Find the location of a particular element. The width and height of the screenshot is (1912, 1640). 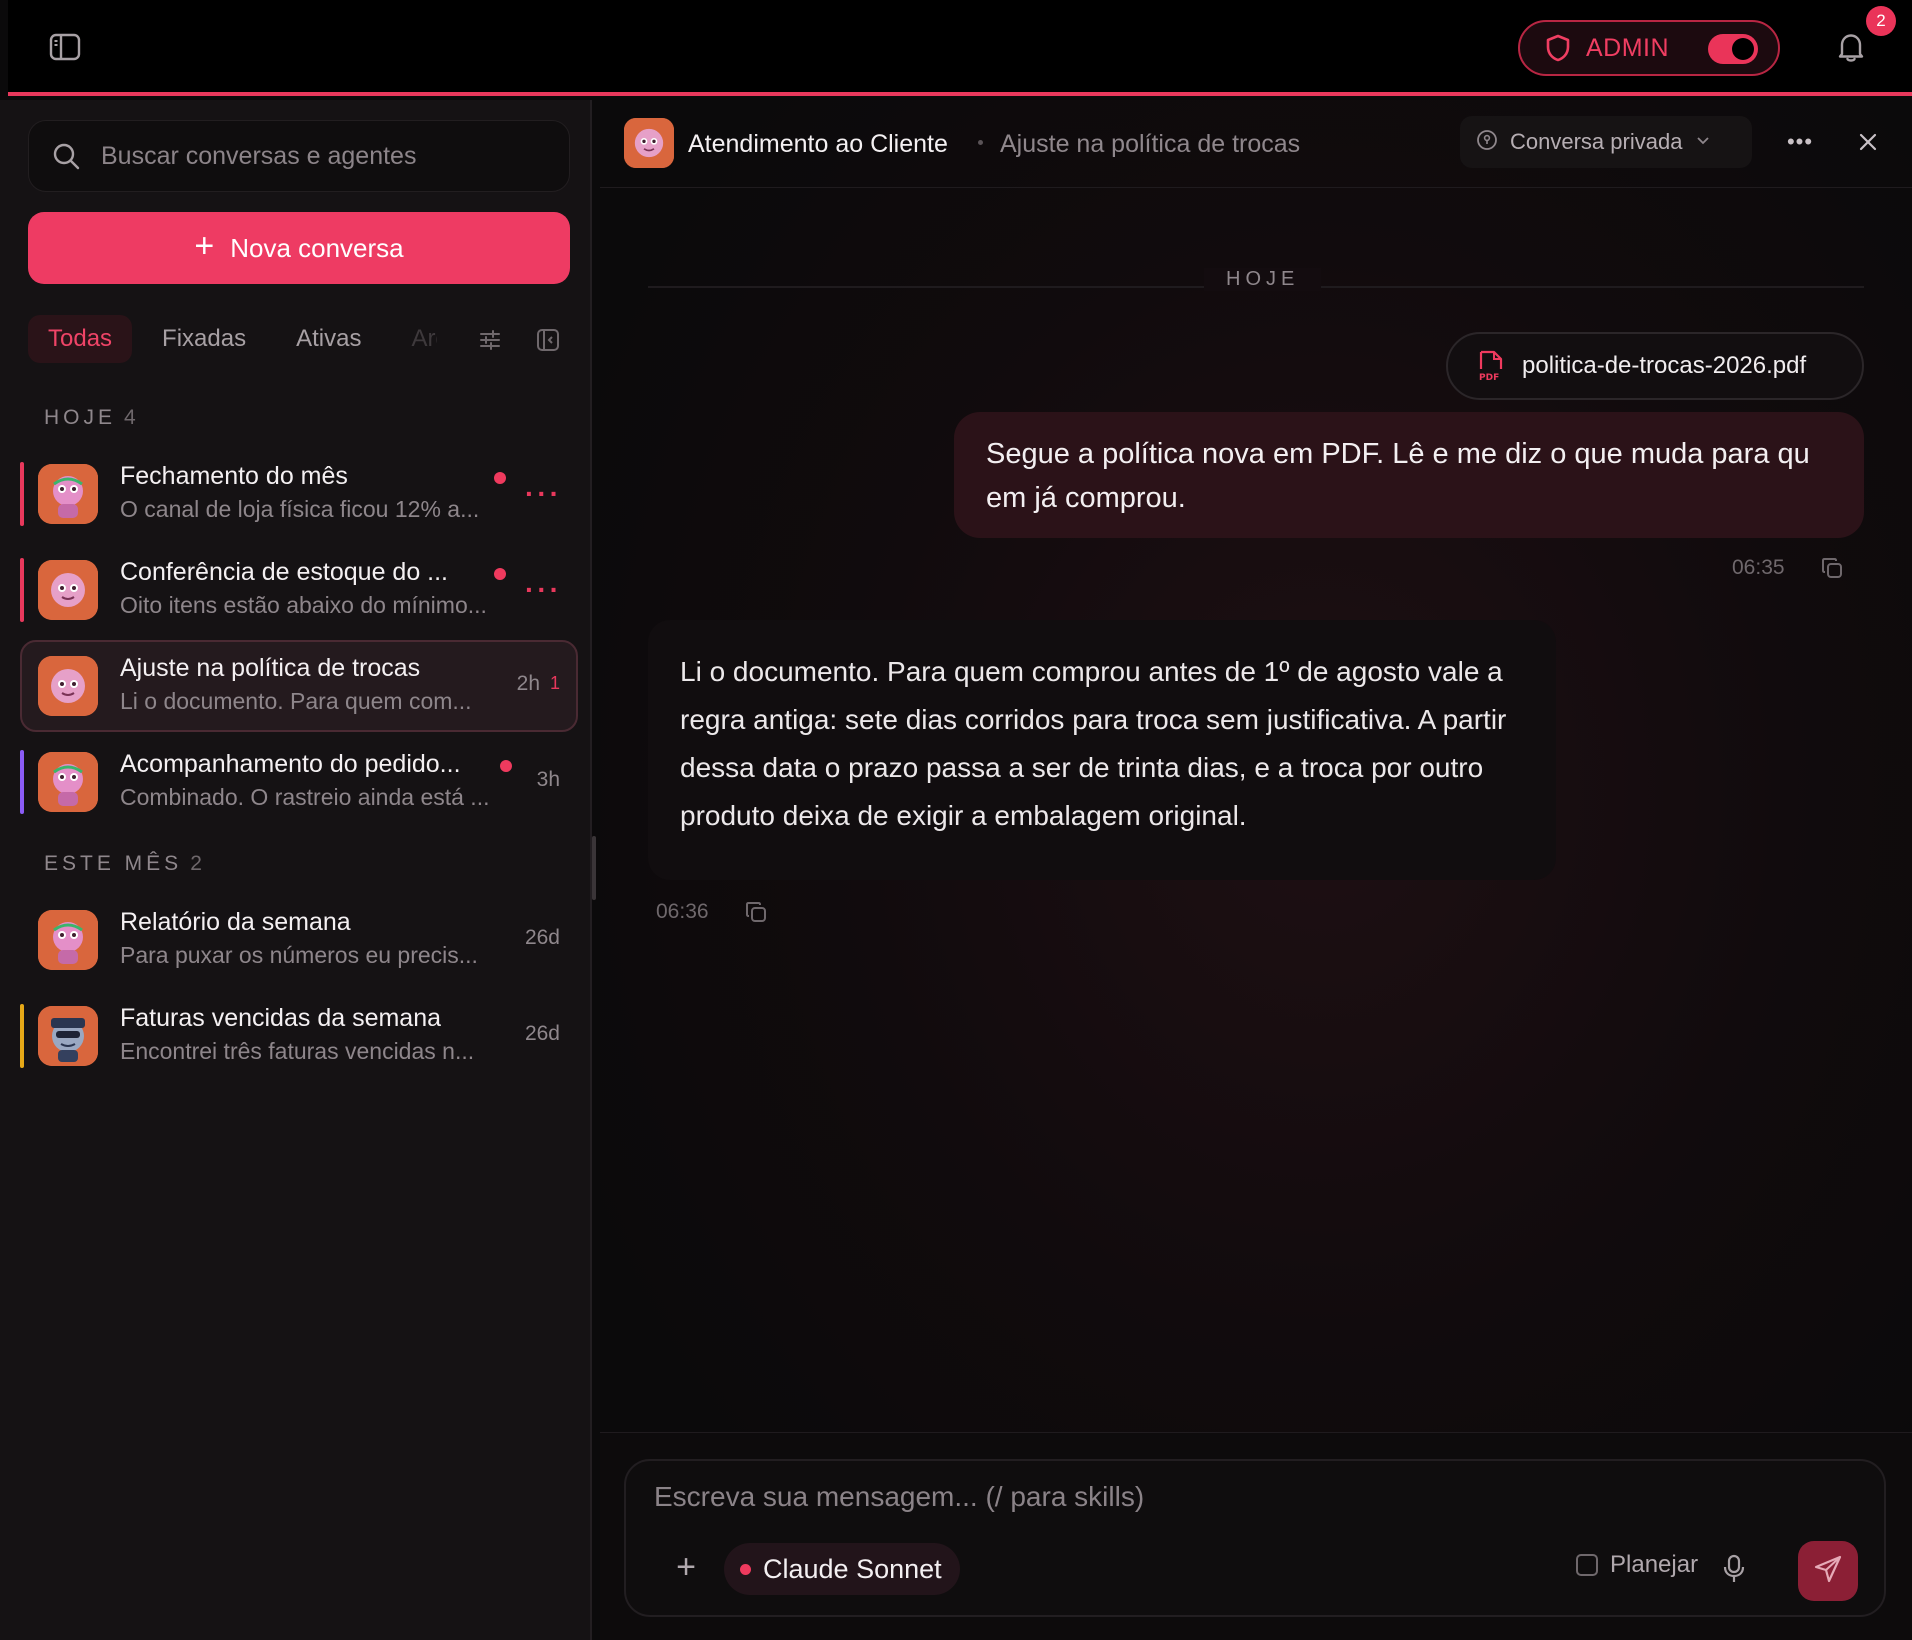

admin-mode-pill: ADMIN is located at coordinates (1649, 48).